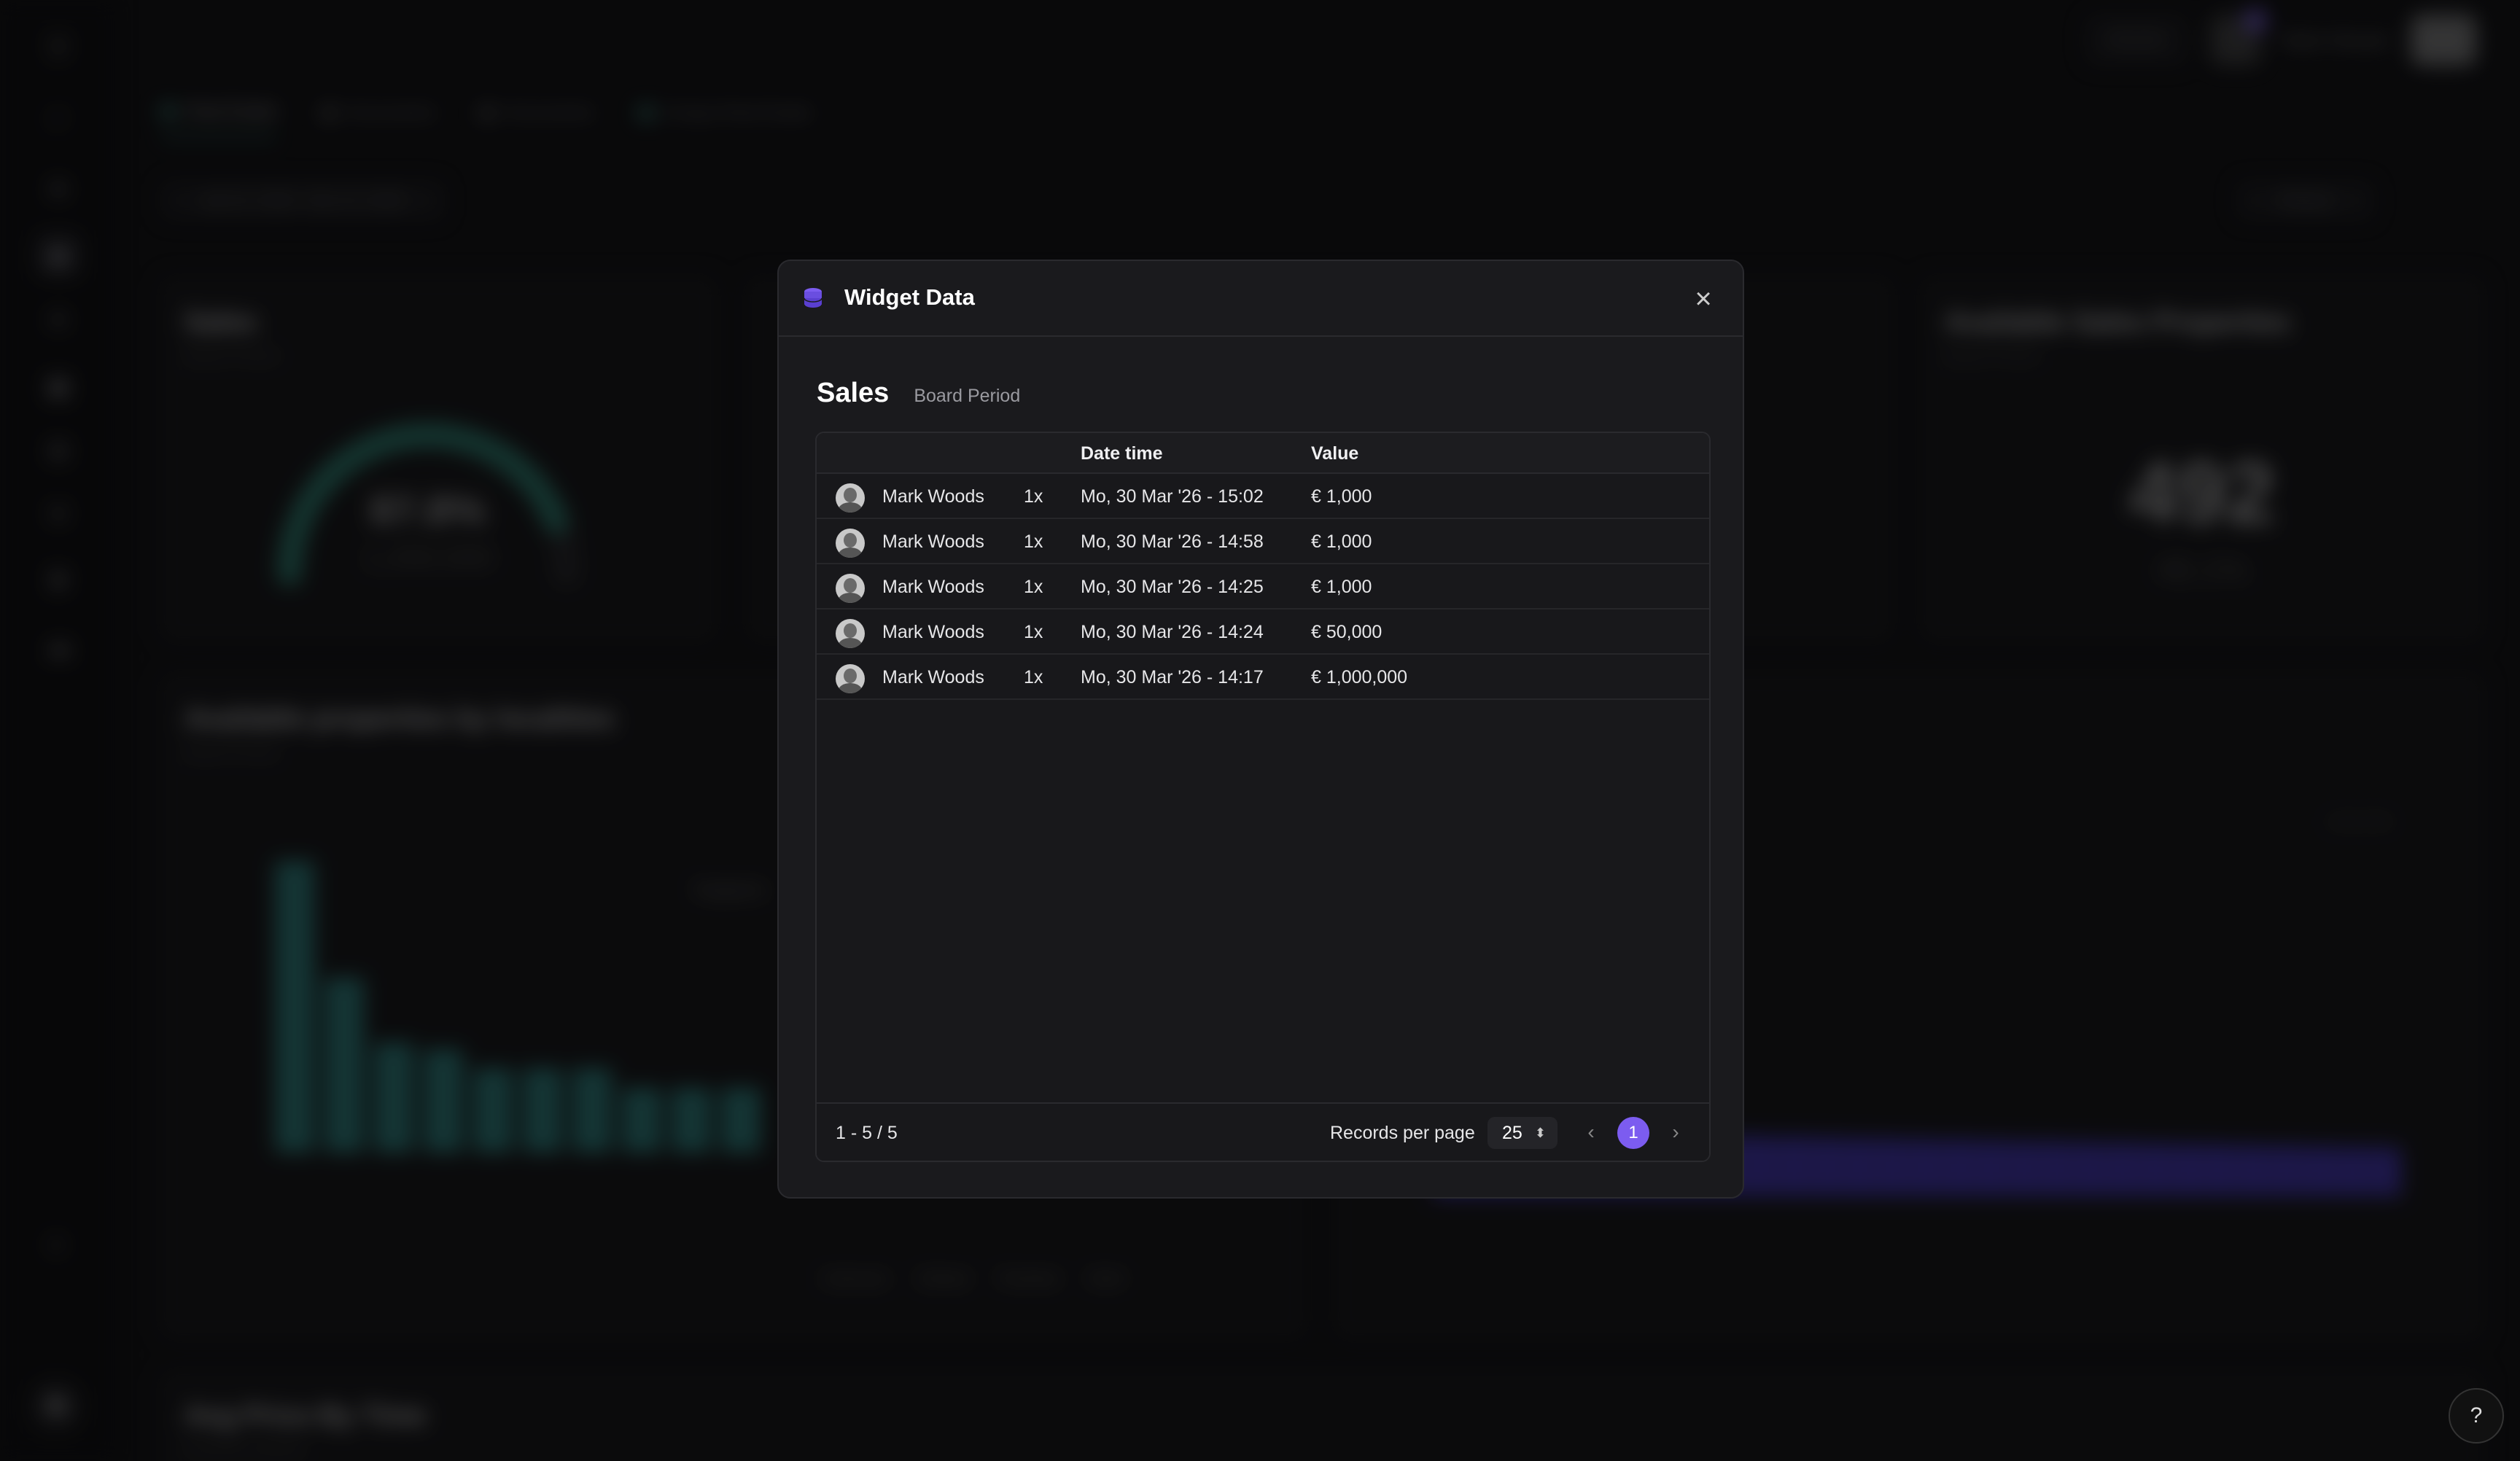  What do you see at coordinates (2476, 1416) in the screenshot?
I see `help-button: ?` at bounding box center [2476, 1416].